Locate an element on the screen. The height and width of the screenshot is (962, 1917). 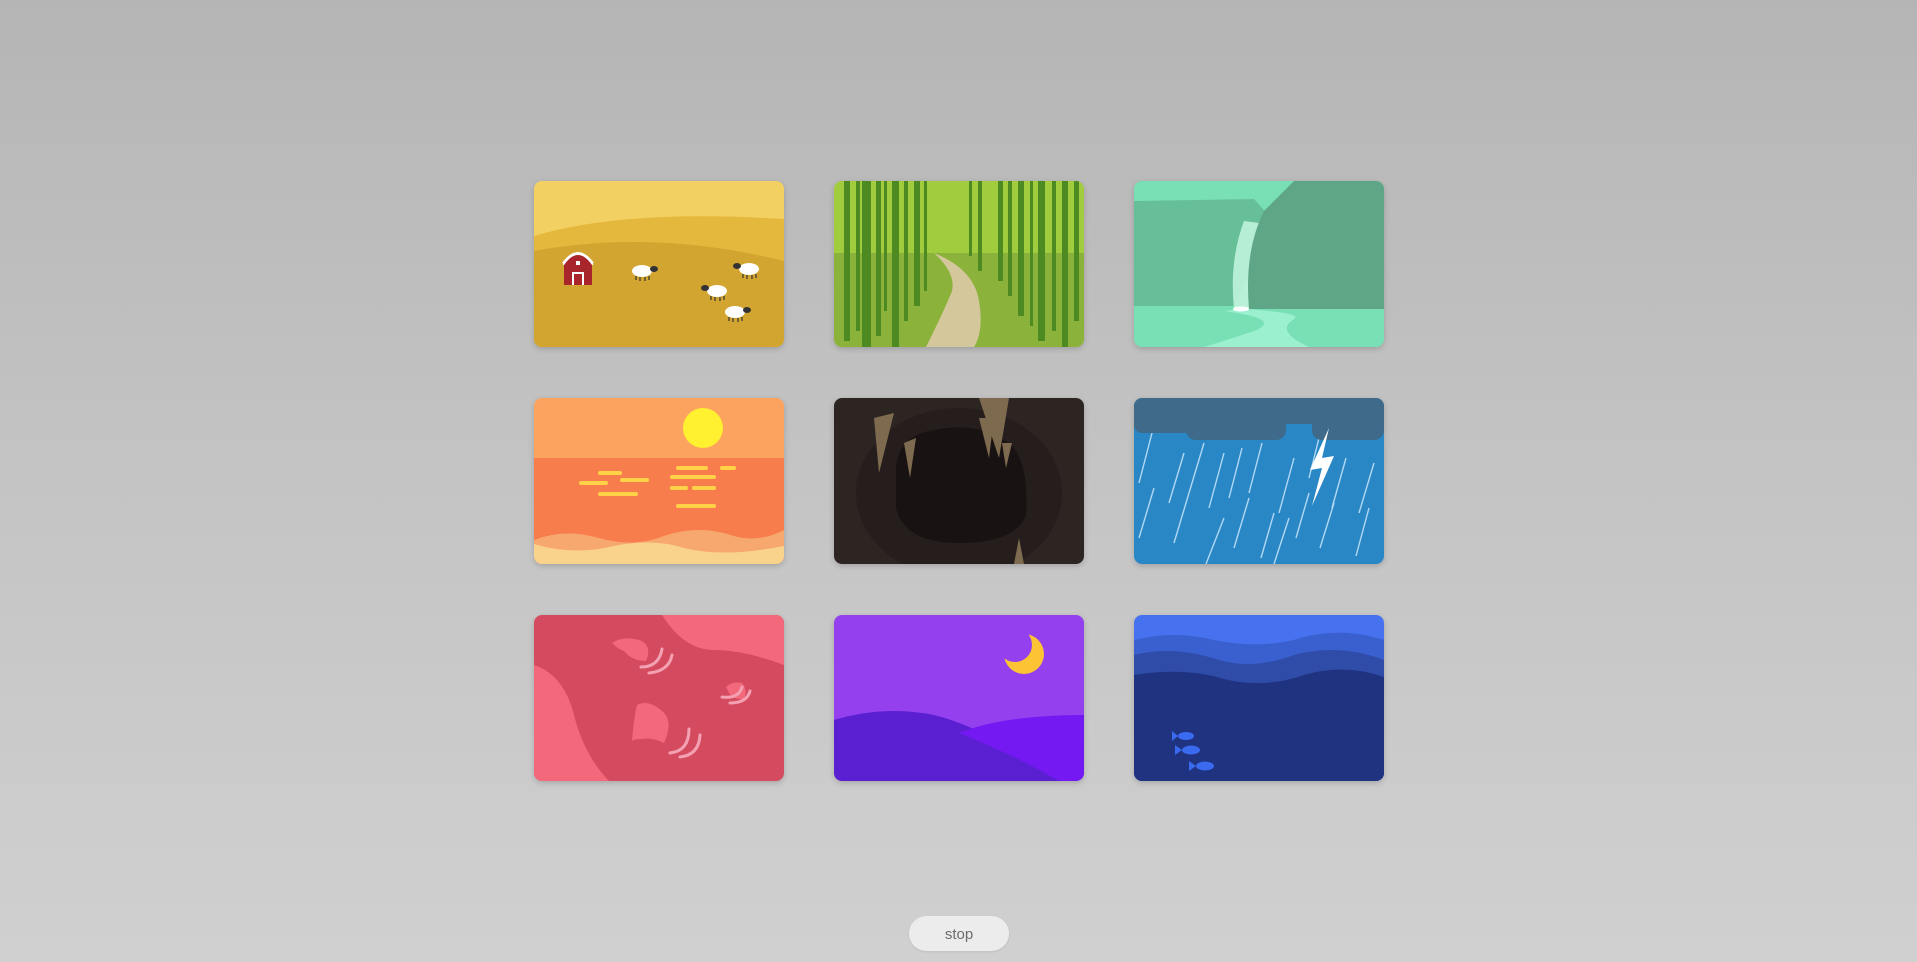
underwater-scene-card is located at coordinates (1259, 698).